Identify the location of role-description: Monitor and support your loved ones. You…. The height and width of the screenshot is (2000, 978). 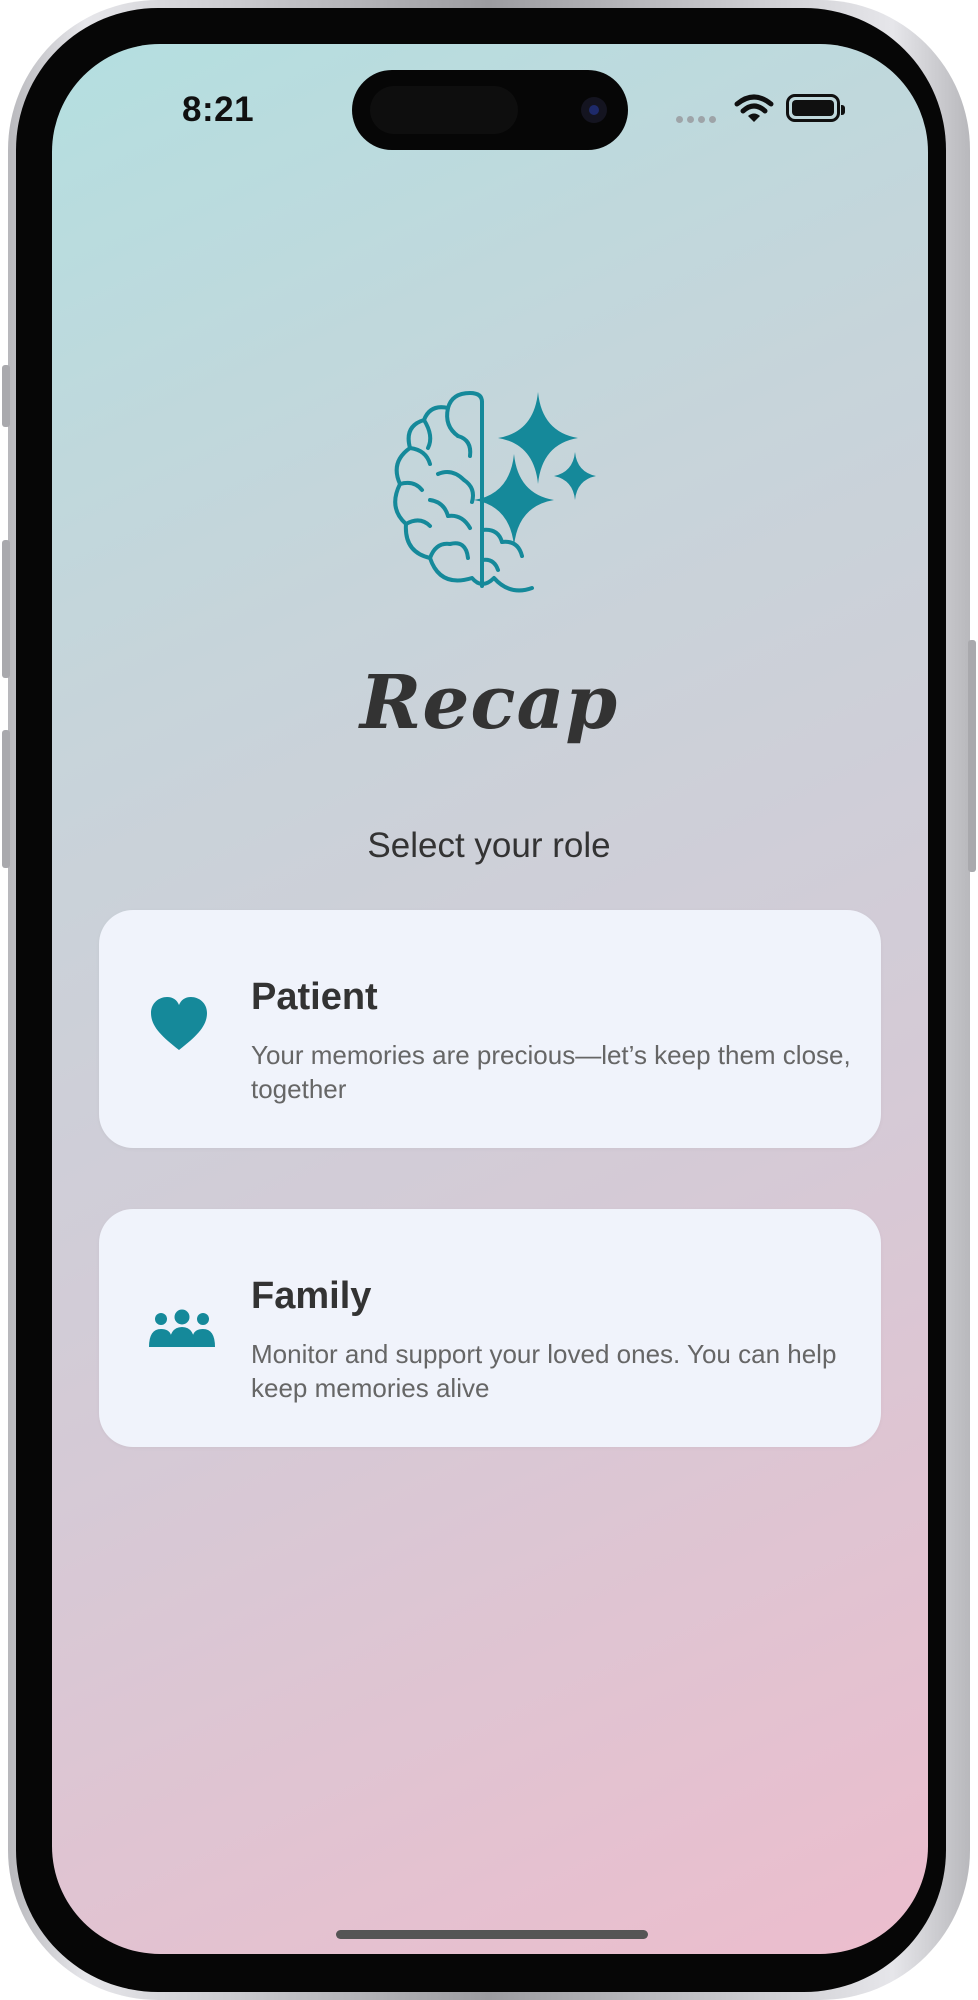
(544, 1371).